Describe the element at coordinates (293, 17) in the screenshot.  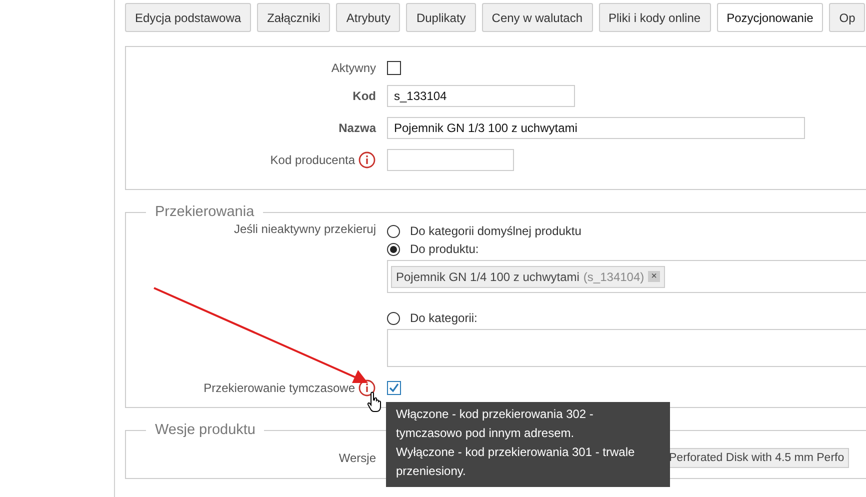
I see `tab: Załączniki` at that location.